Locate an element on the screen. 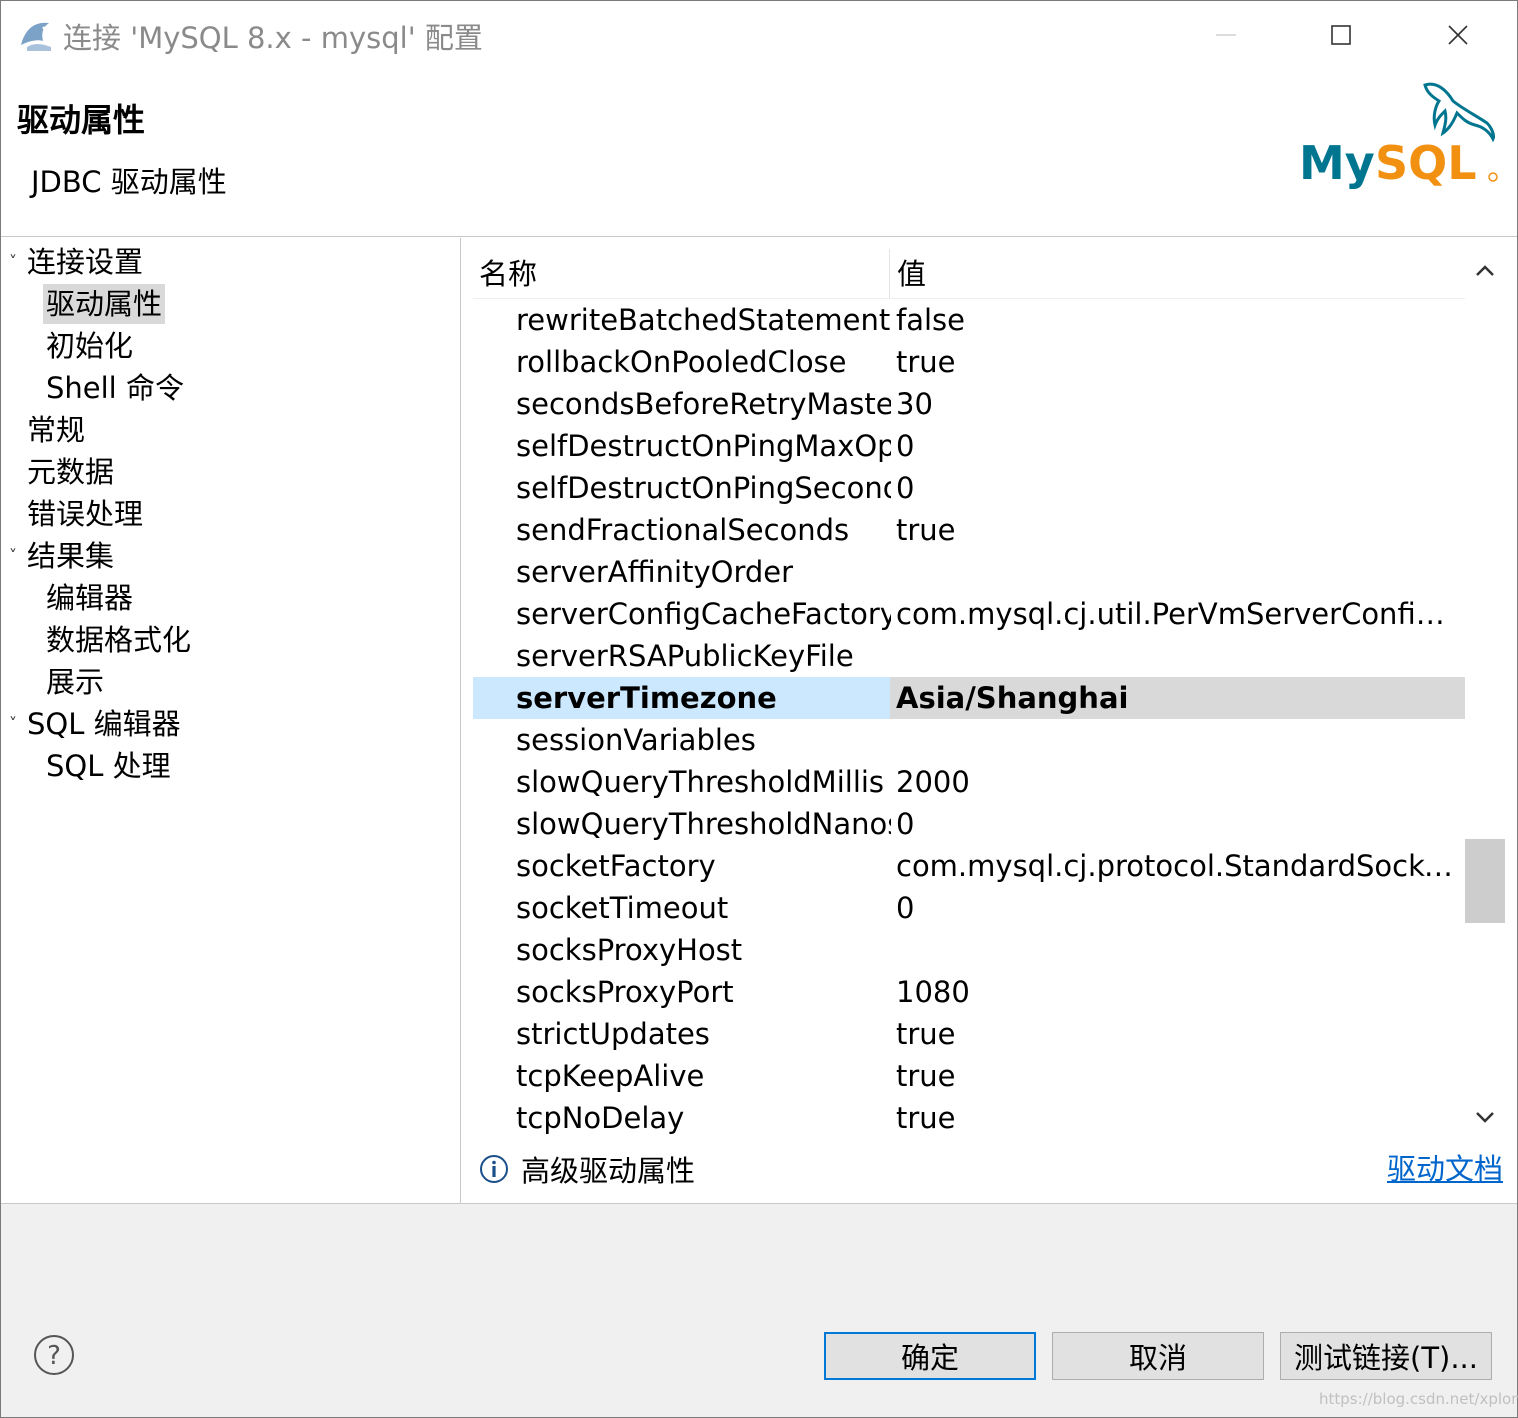 The image size is (1518, 1418). property-name: socketTimeout is located at coordinates (622, 908).